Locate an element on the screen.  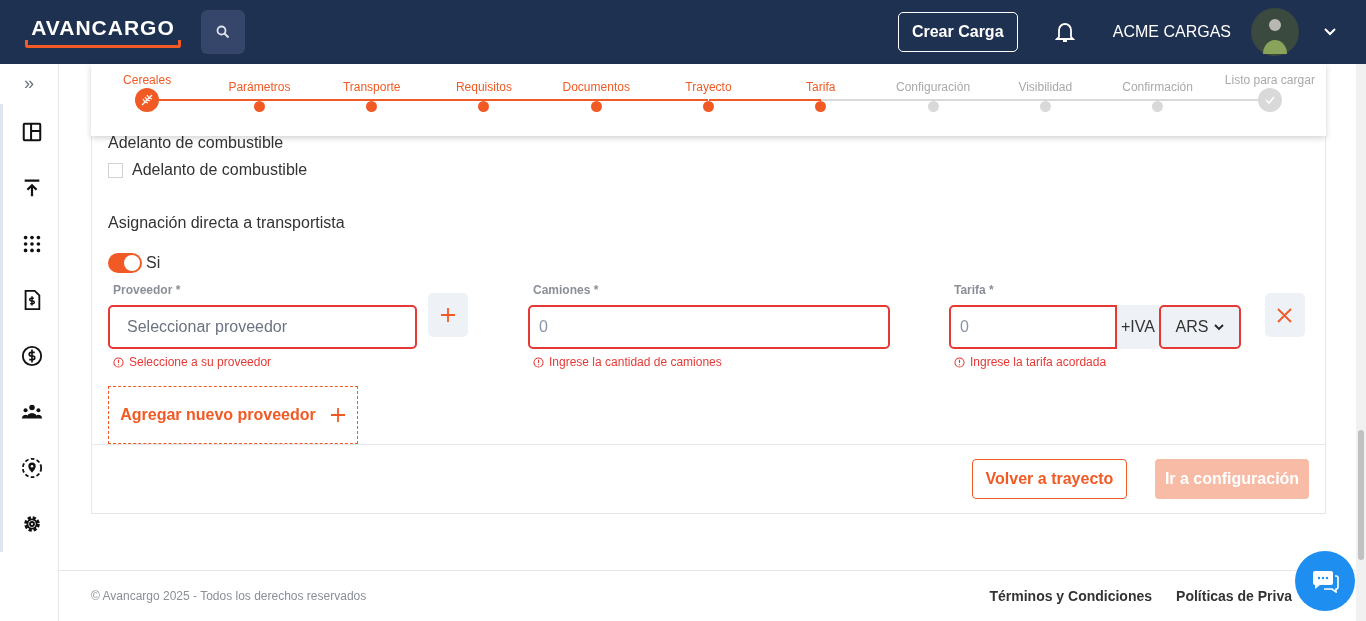
remove-button is located at coordinates (1284, 315).